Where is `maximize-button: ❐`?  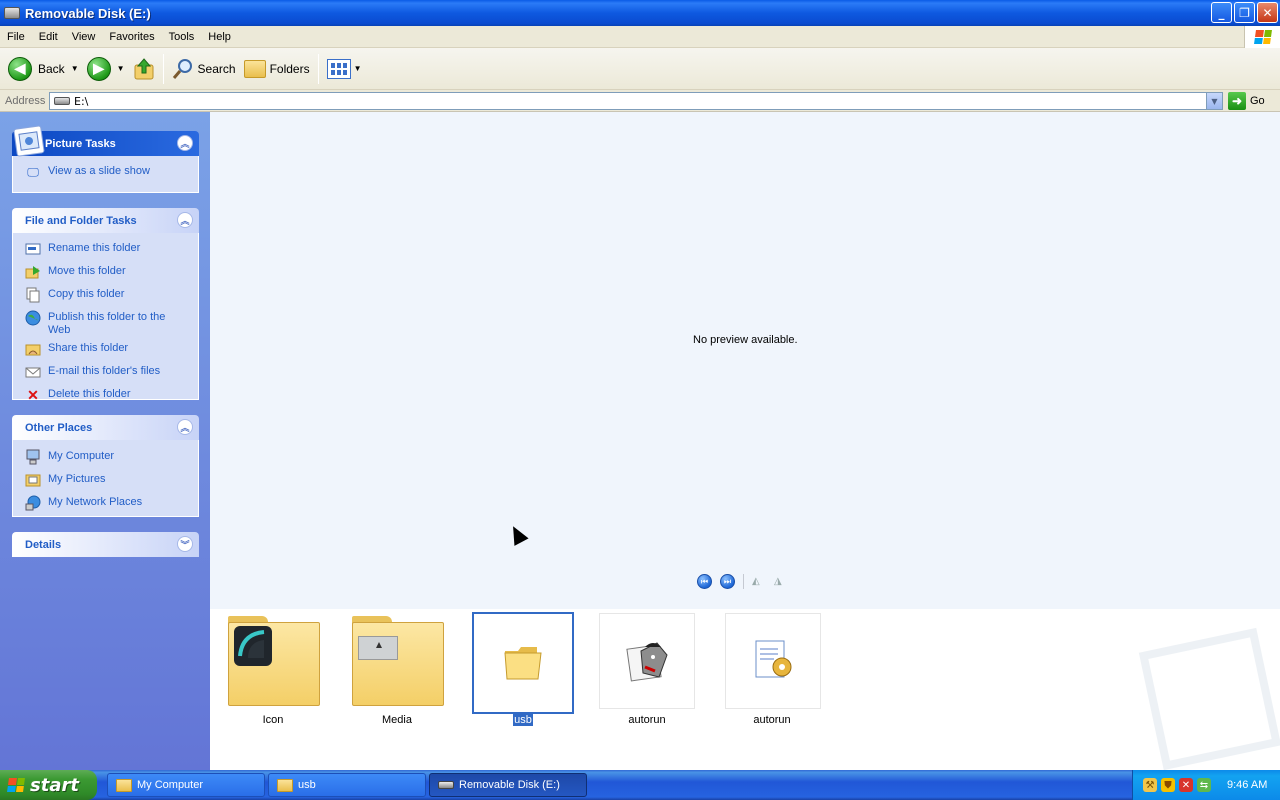
maximize-button: ❐ is located at coordinates (1244, 12).